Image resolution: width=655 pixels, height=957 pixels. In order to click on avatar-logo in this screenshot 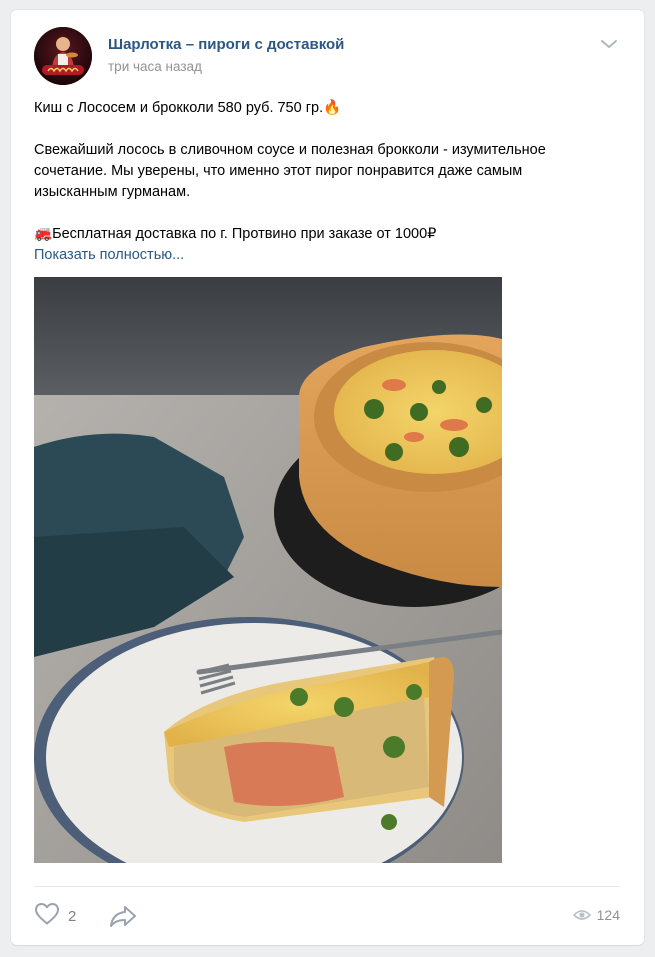, I will do `click(63, 56)`.